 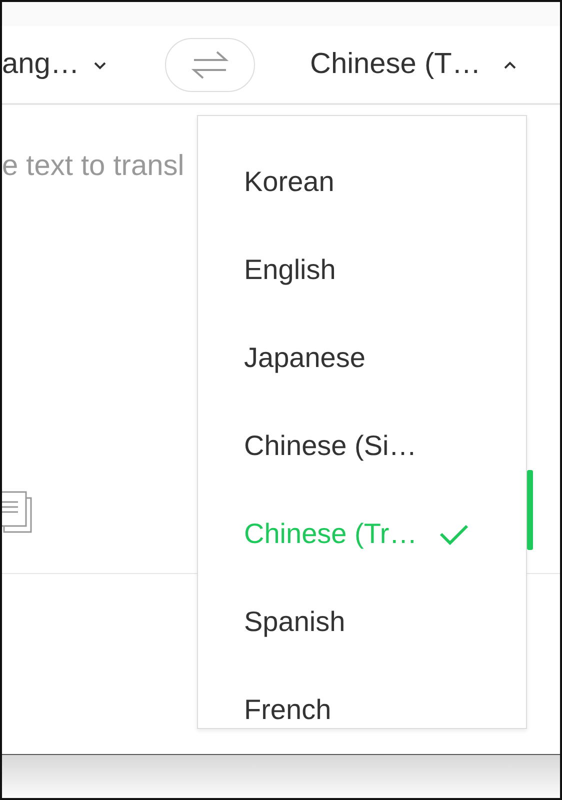 I want to click on checkmark-icon, so click(x=454, y=534).